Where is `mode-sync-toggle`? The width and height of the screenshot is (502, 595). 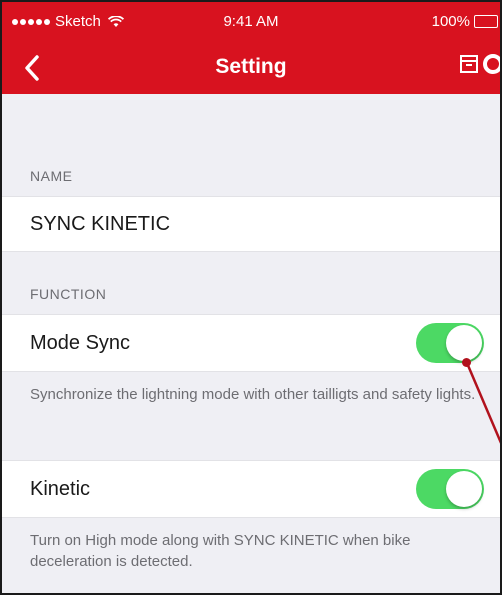 mode-sync-toggle is located at coordinates (450, 343).